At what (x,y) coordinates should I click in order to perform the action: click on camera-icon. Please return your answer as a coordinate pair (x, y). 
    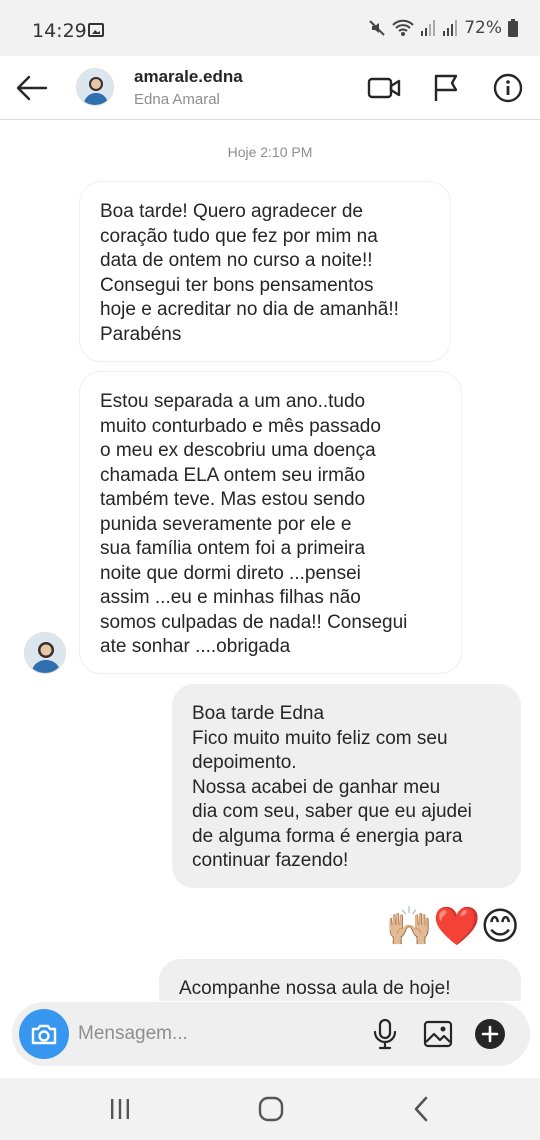
    Looking at the image, I should click on (44, 1034).